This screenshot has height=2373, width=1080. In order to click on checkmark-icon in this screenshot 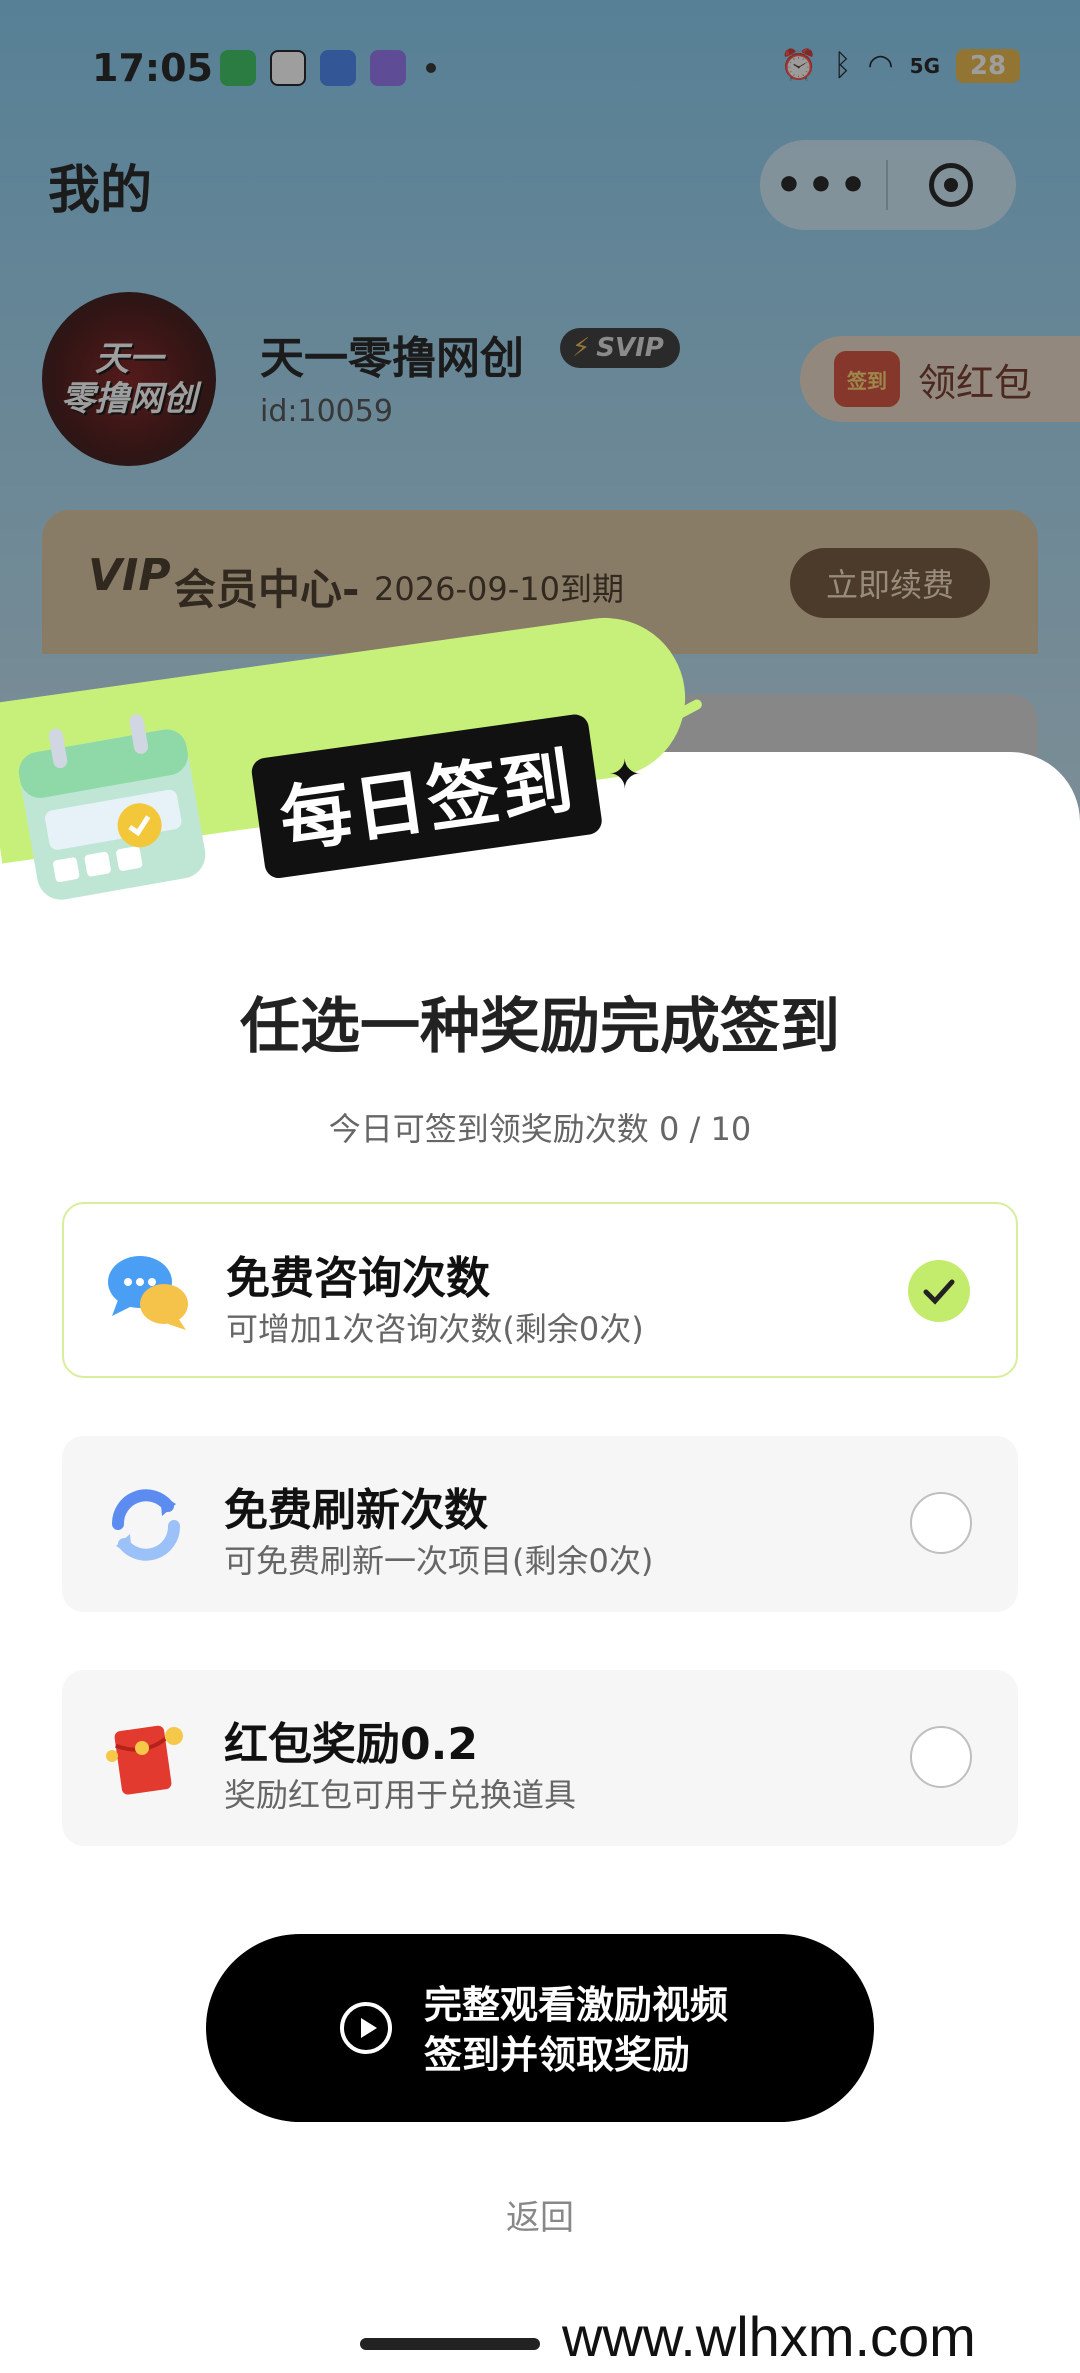, I will do `click(939, 1291)`.